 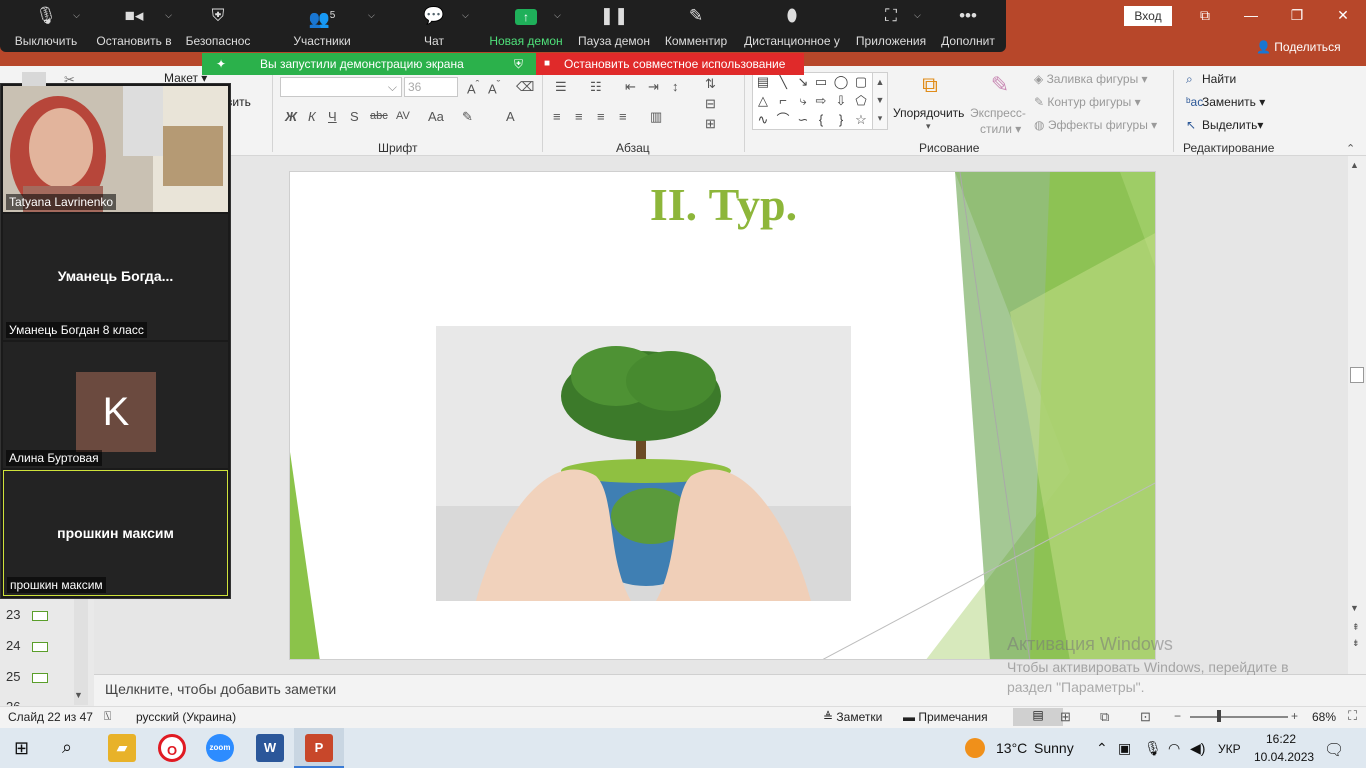 What do you see at coordinates (1054, 748) in the screenshot?
I see `weather-description: Sunny` at bounding box center [1054, 748].